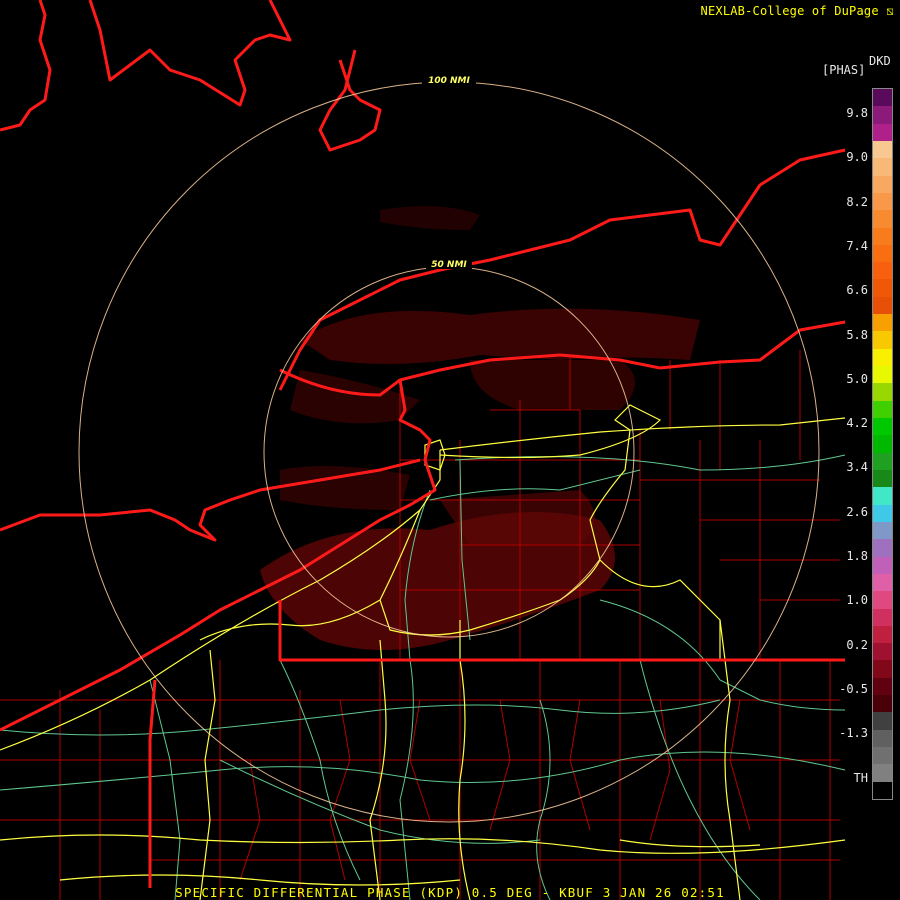 The height and width of the screenshot is (900, 900). What do you see at coordinates (853, 688) in the screenshot?
I see `legend-tick-label: -0.5` at bounding box center [853, 688].